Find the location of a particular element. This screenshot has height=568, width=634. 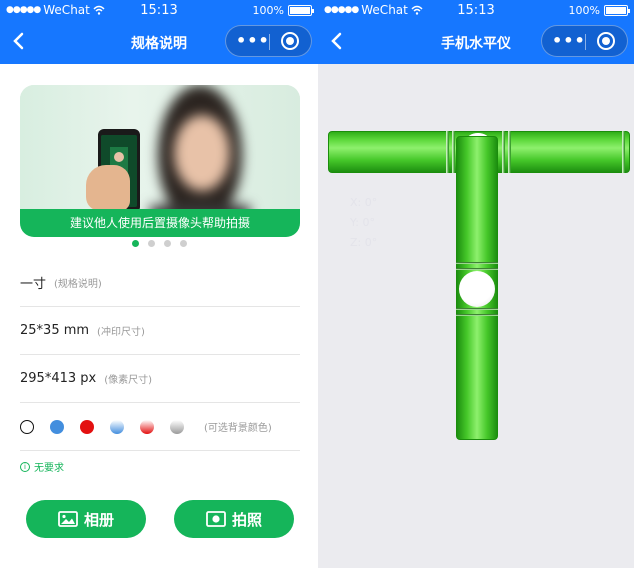

image-icon is located at coordinates (68, 519).